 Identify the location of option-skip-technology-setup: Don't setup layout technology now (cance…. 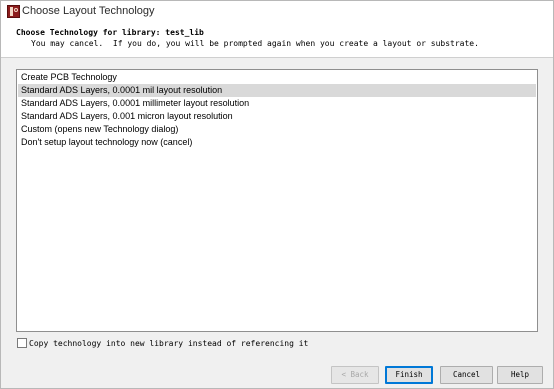
(277, 142).